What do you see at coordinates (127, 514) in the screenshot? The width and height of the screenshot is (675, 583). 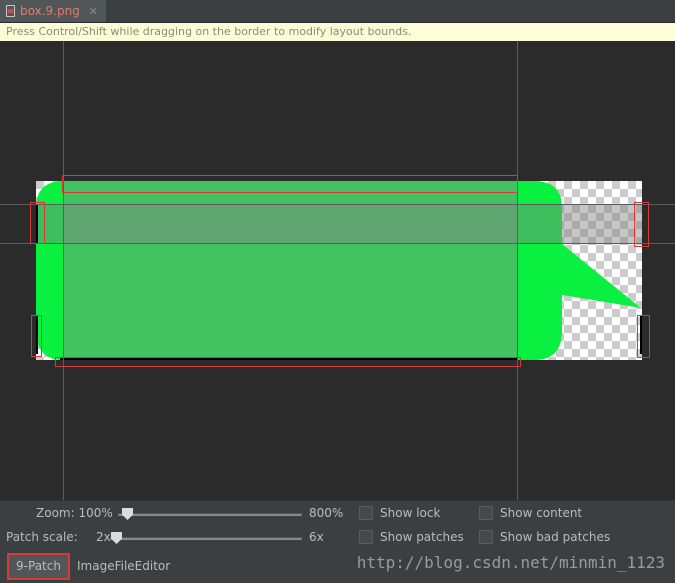 I see `zoom-slider-thumb` at bounding box center [127, 514].